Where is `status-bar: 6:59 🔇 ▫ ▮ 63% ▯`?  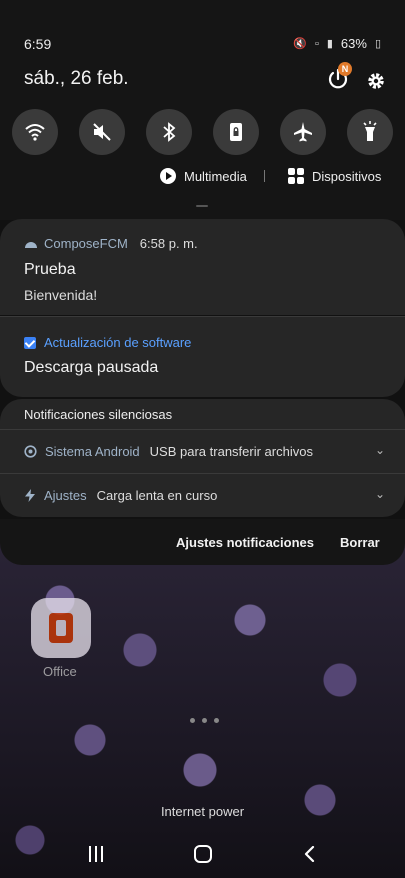
status-bar: 6:59 🔇 ▫ ▮ 63% ▯ is located at coordinates (202, 46).